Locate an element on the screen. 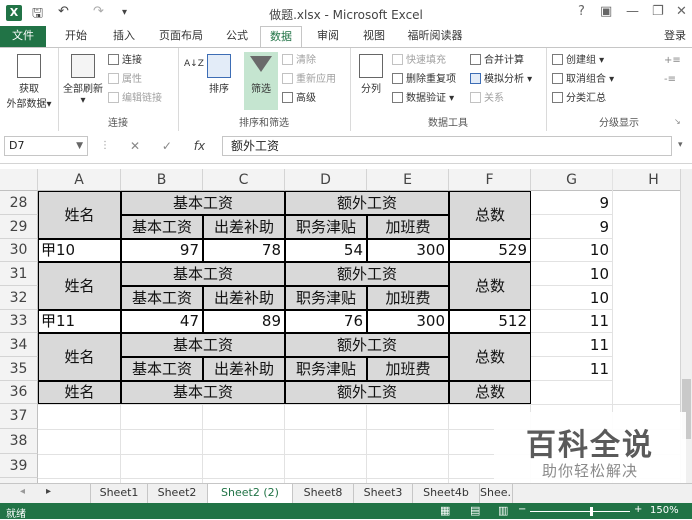 The height and width of the screenshot is (520, 692). cell-f30: 529 is located at coordinates (490, 250).